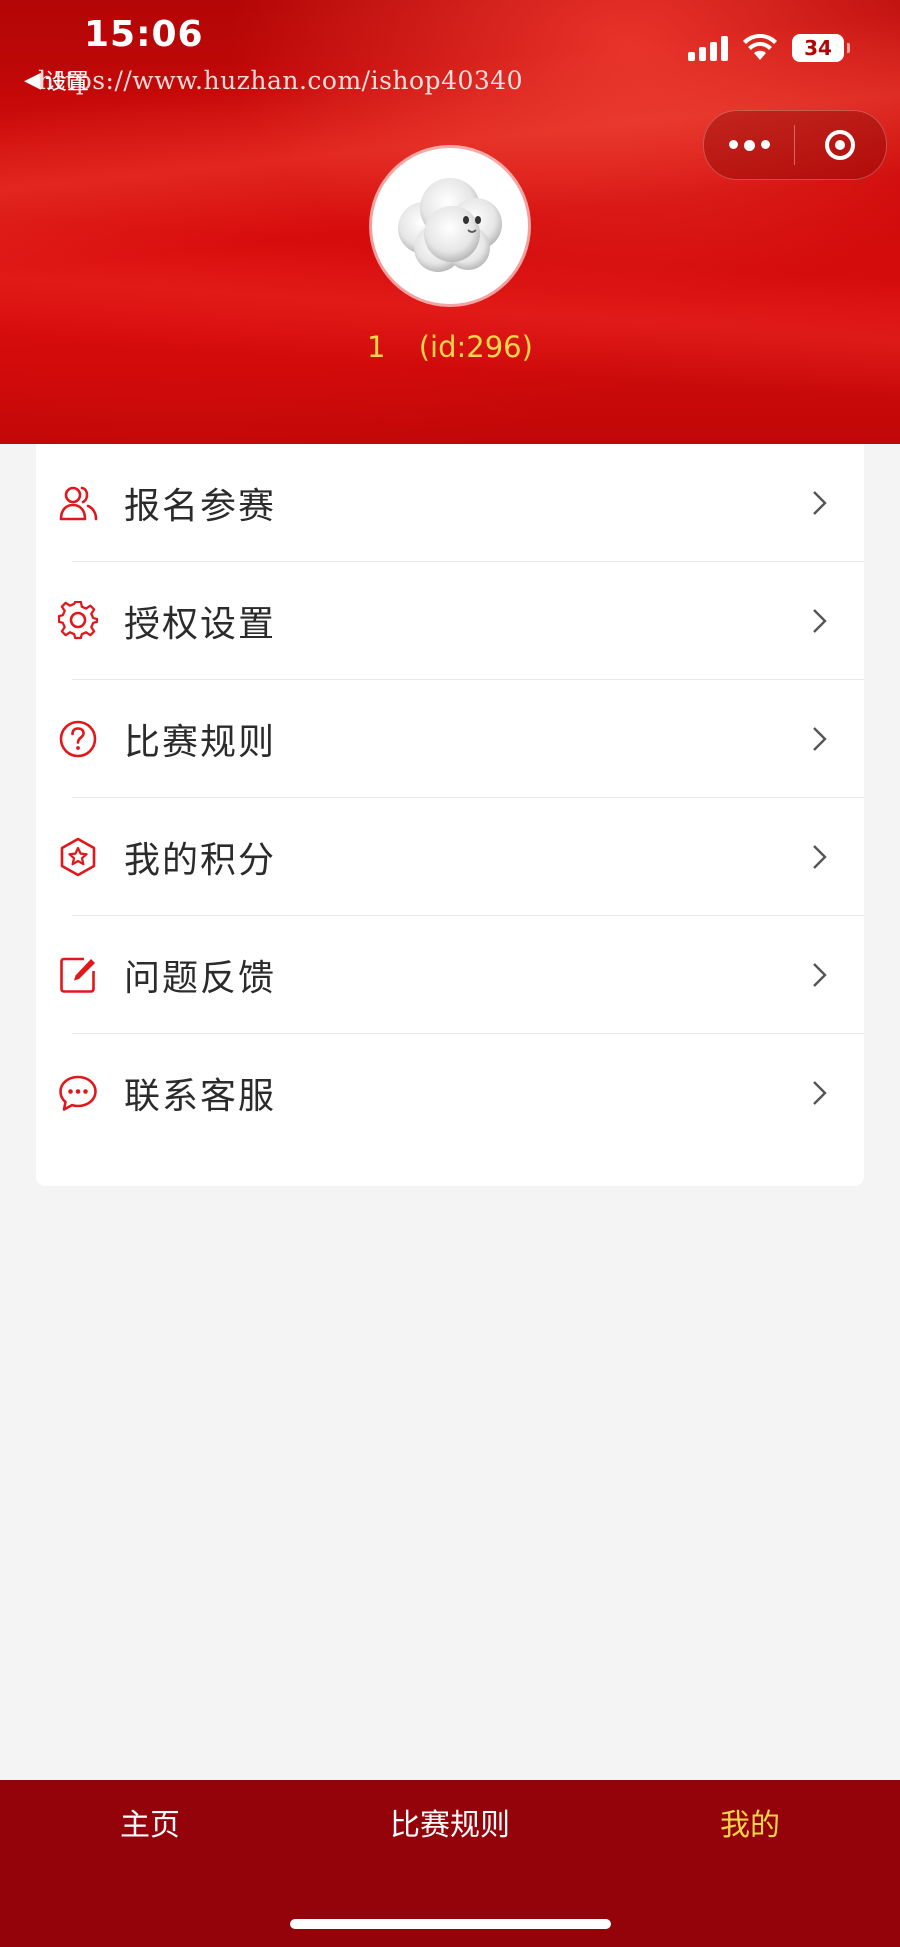  I want to click on more-dots-icon, so click(749, 145).